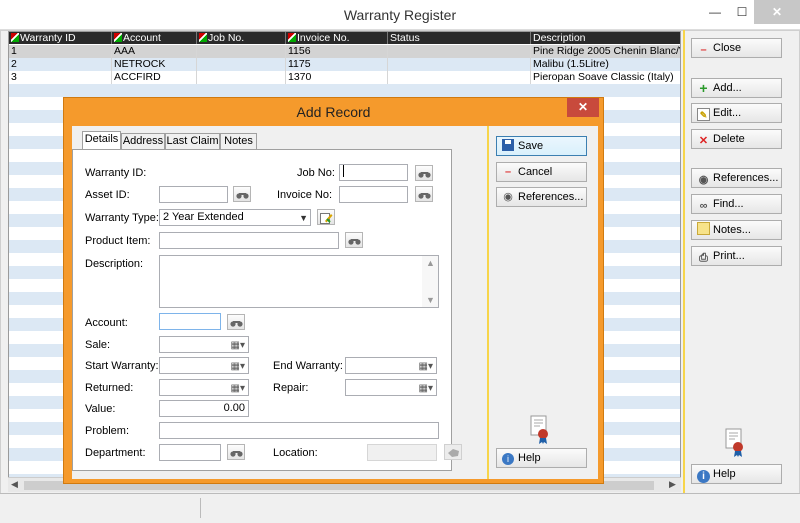 This screenshot has height=523, width=800. I want to click on edit-icon, so click(326, 218).